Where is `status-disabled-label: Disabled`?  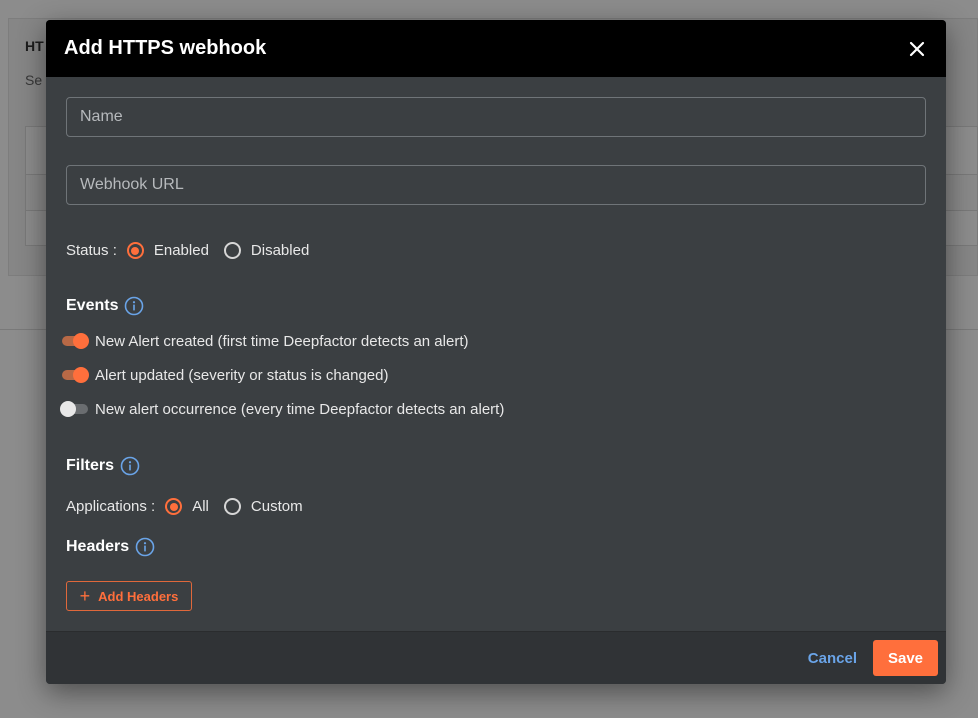
status-disabled-label: Disabled is located at coordinates (280, 250).